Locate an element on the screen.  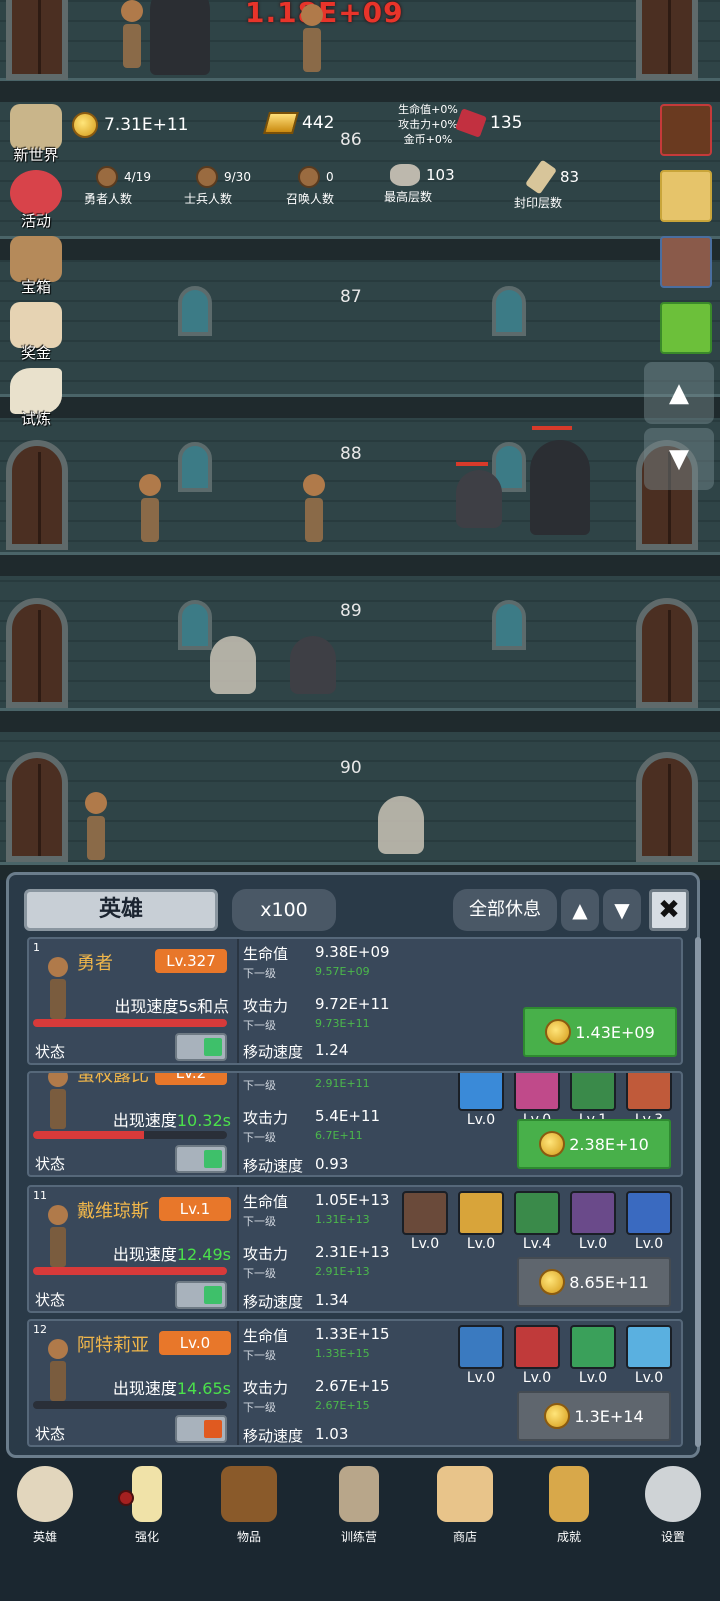
max-floor-label: 最高层数 is located at coordinates (408, 197).